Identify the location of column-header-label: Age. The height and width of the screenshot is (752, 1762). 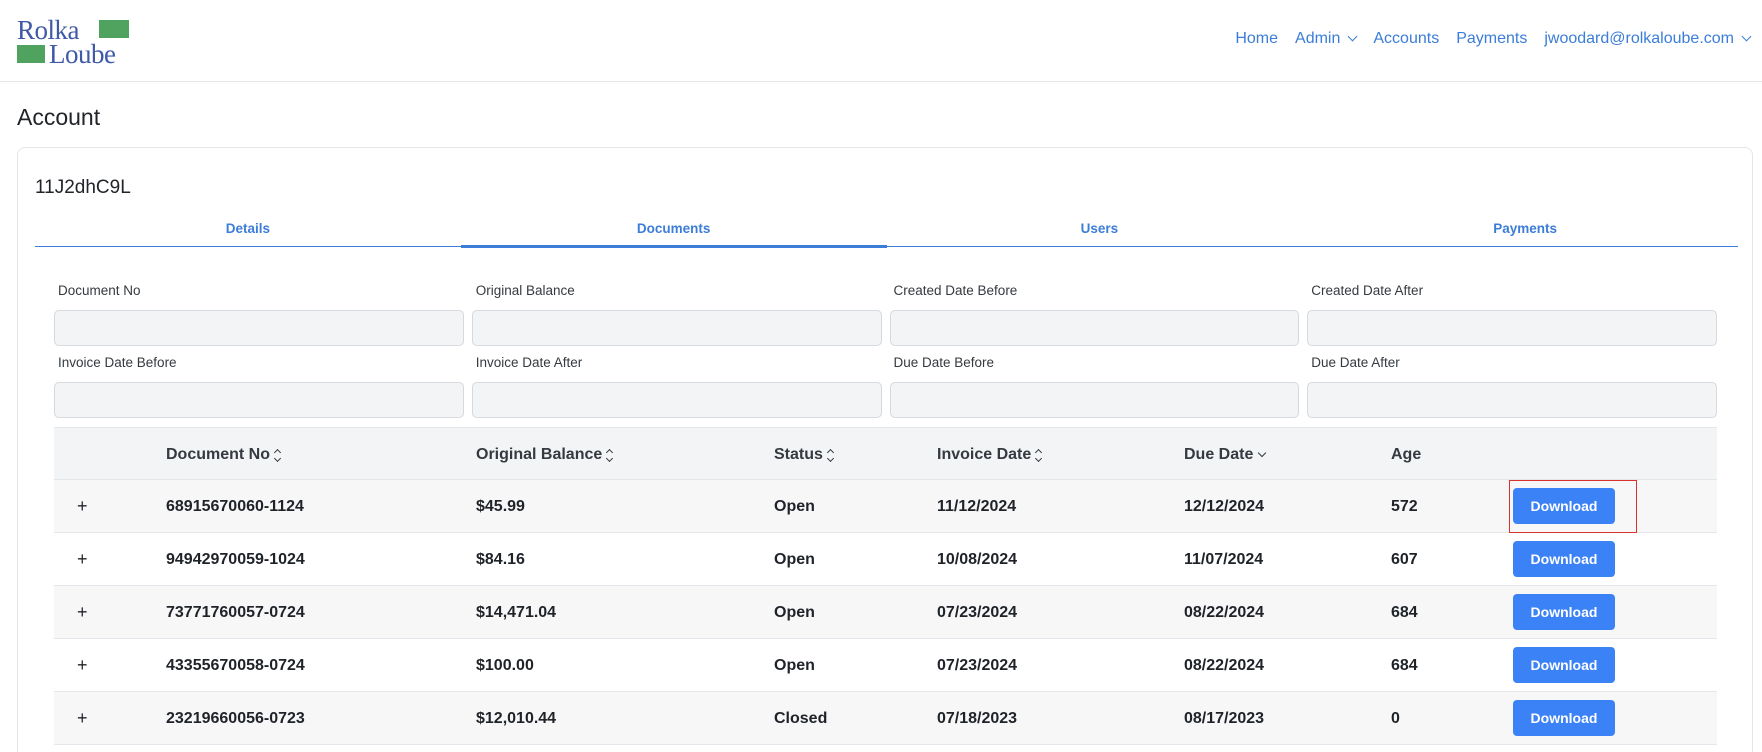
(1406, 454).